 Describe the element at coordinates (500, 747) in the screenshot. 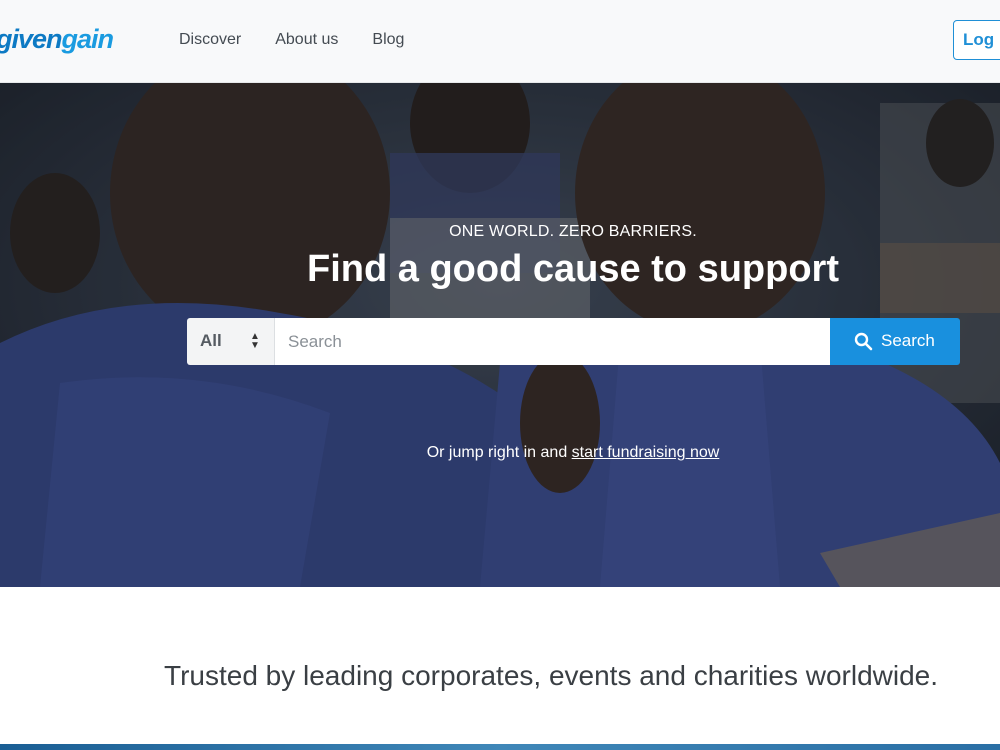

I see `next-section-edge` at that location.